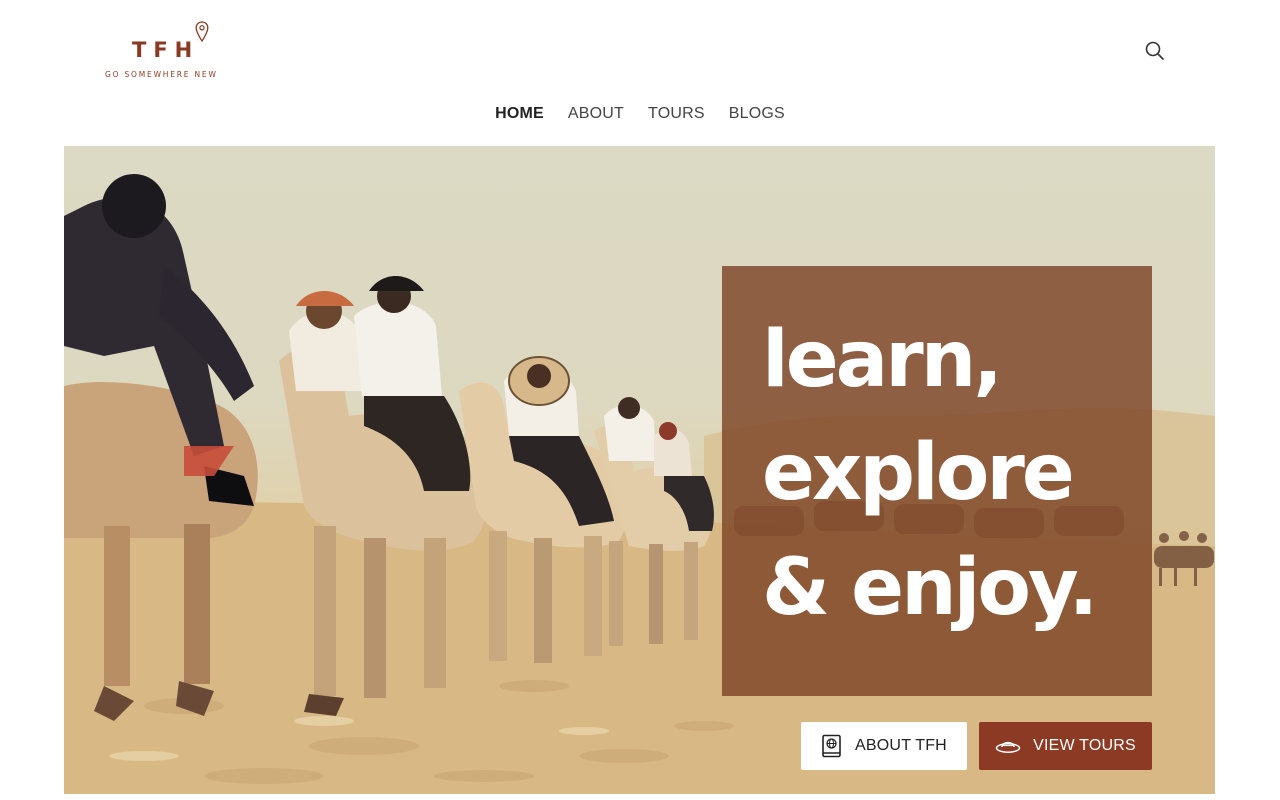 The width and height of the screenshot is (1280, 800). Describe the element at coordinates (930, 588) in the screenshot. I see `headline-line-3: & enjoy.` at that location.